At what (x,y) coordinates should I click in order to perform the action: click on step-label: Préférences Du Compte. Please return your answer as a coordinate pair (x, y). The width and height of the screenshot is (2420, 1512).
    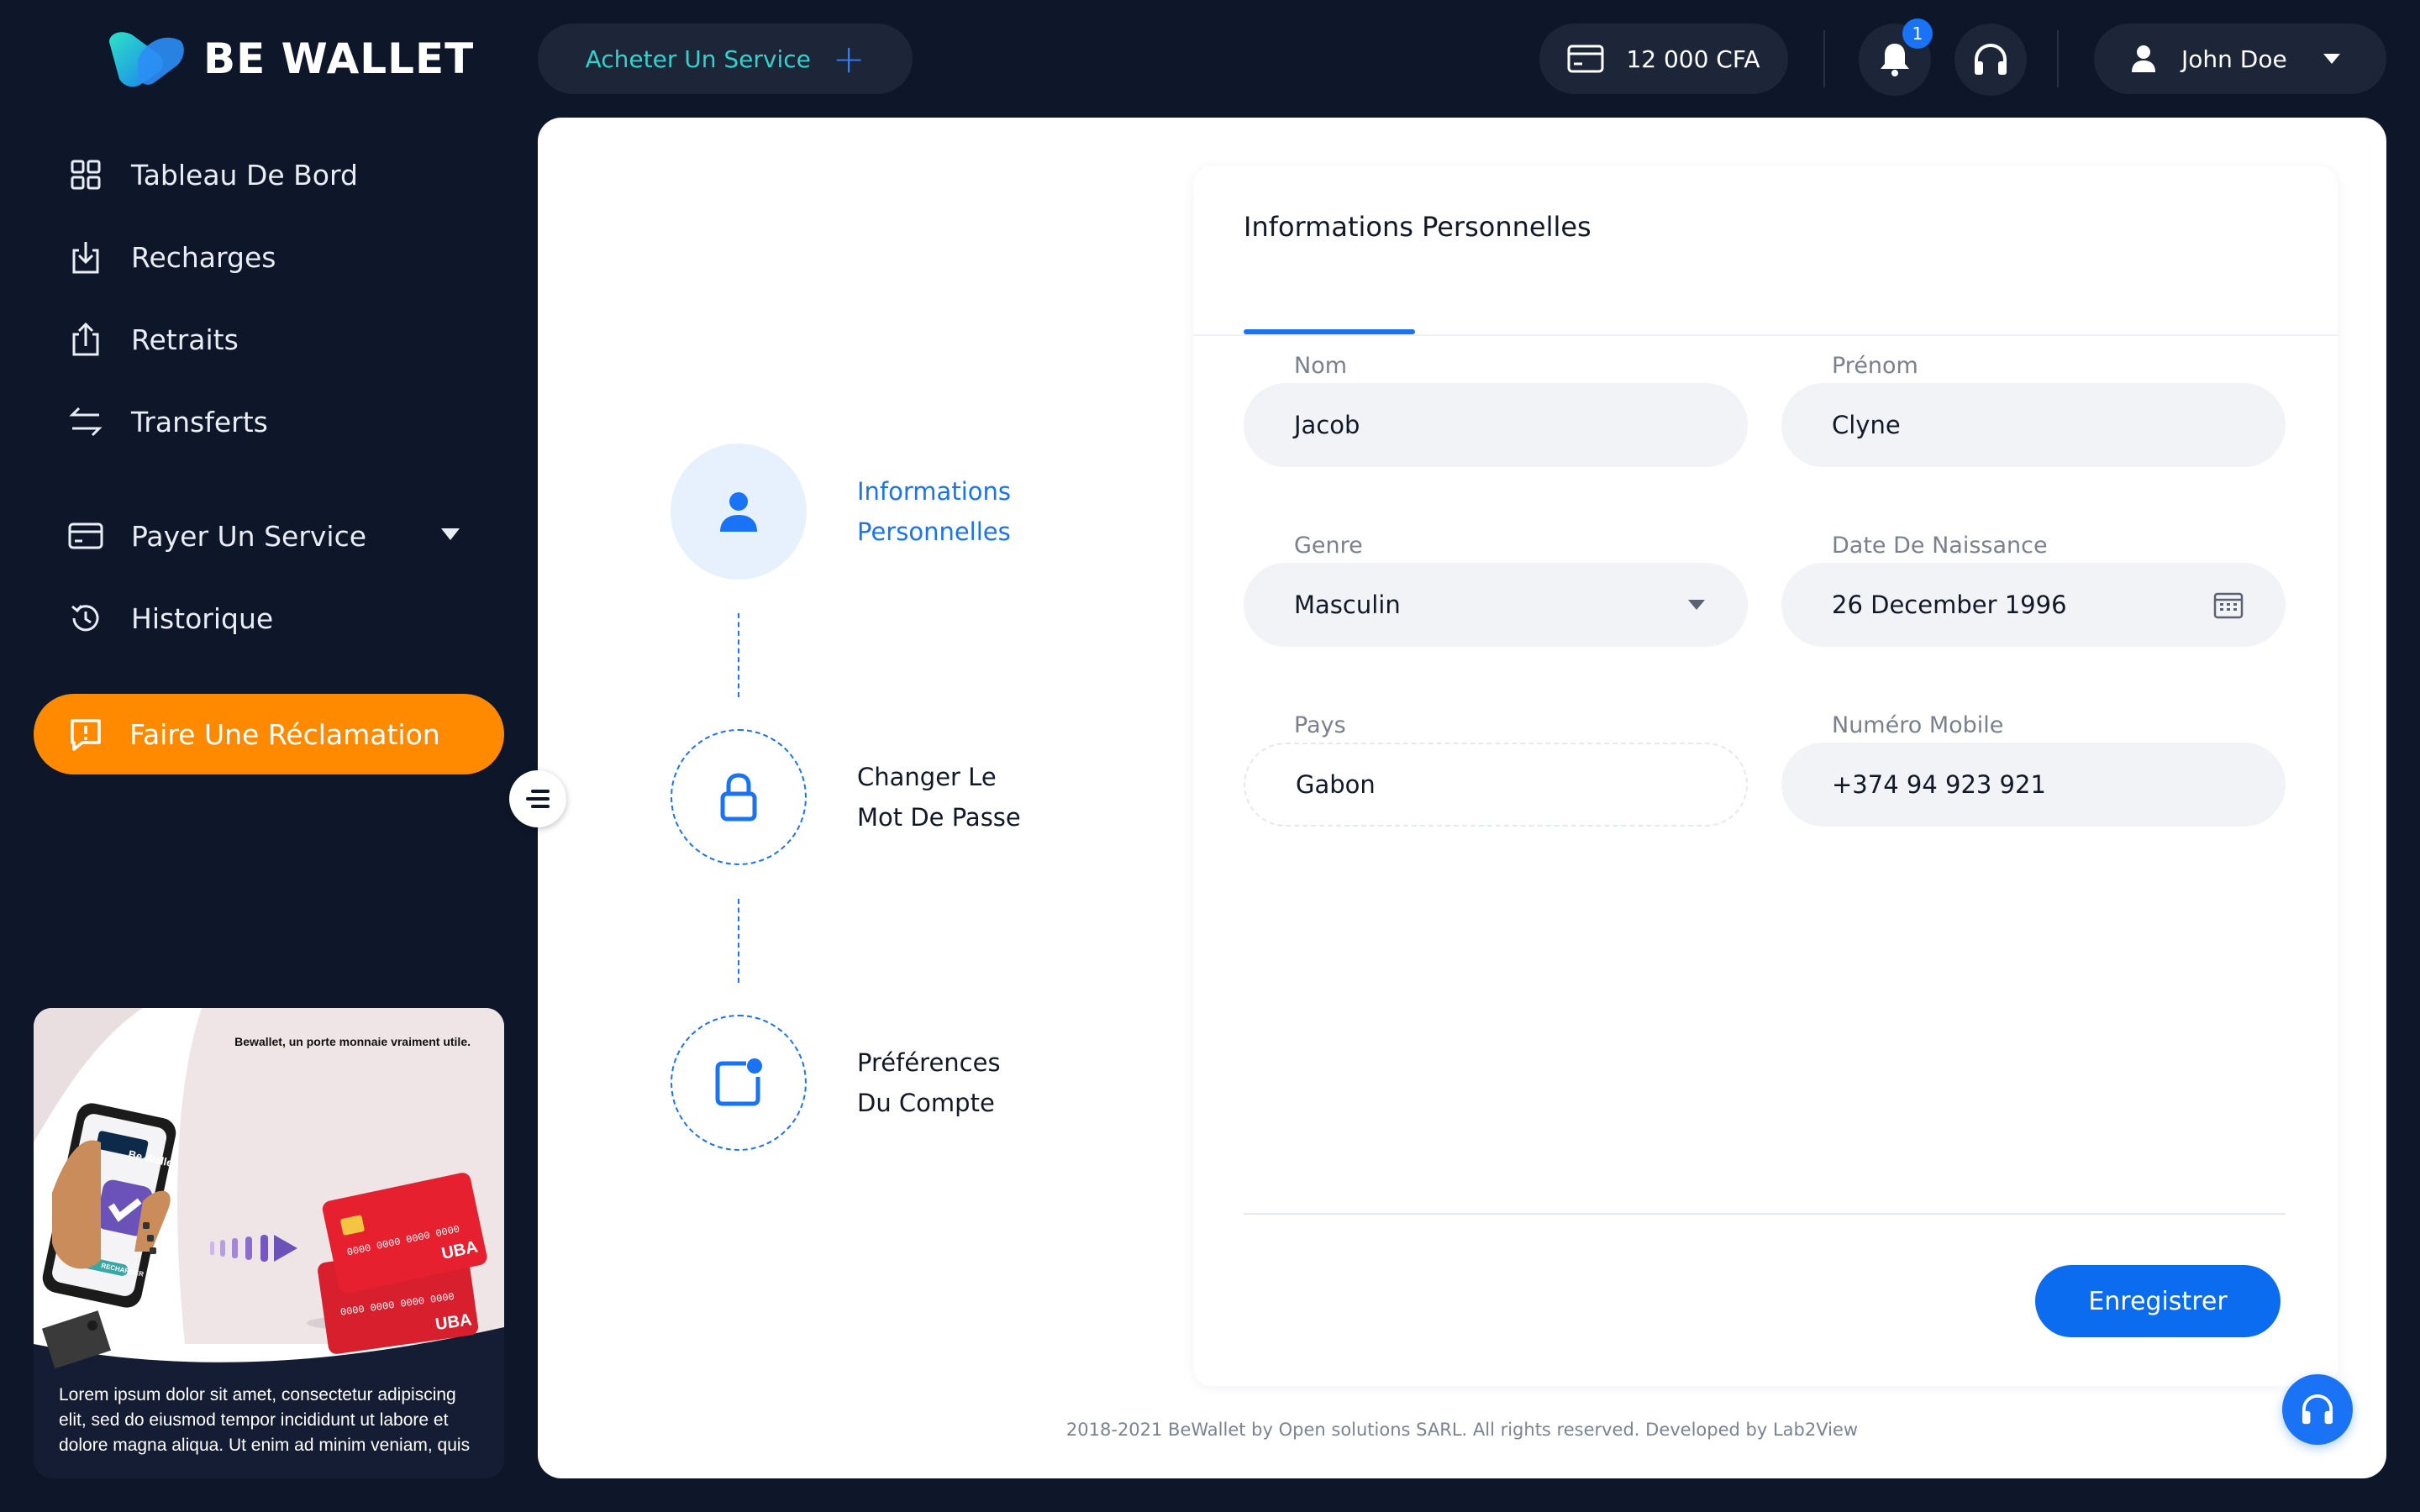
    Looking at the image, I should click on (929, 1082).